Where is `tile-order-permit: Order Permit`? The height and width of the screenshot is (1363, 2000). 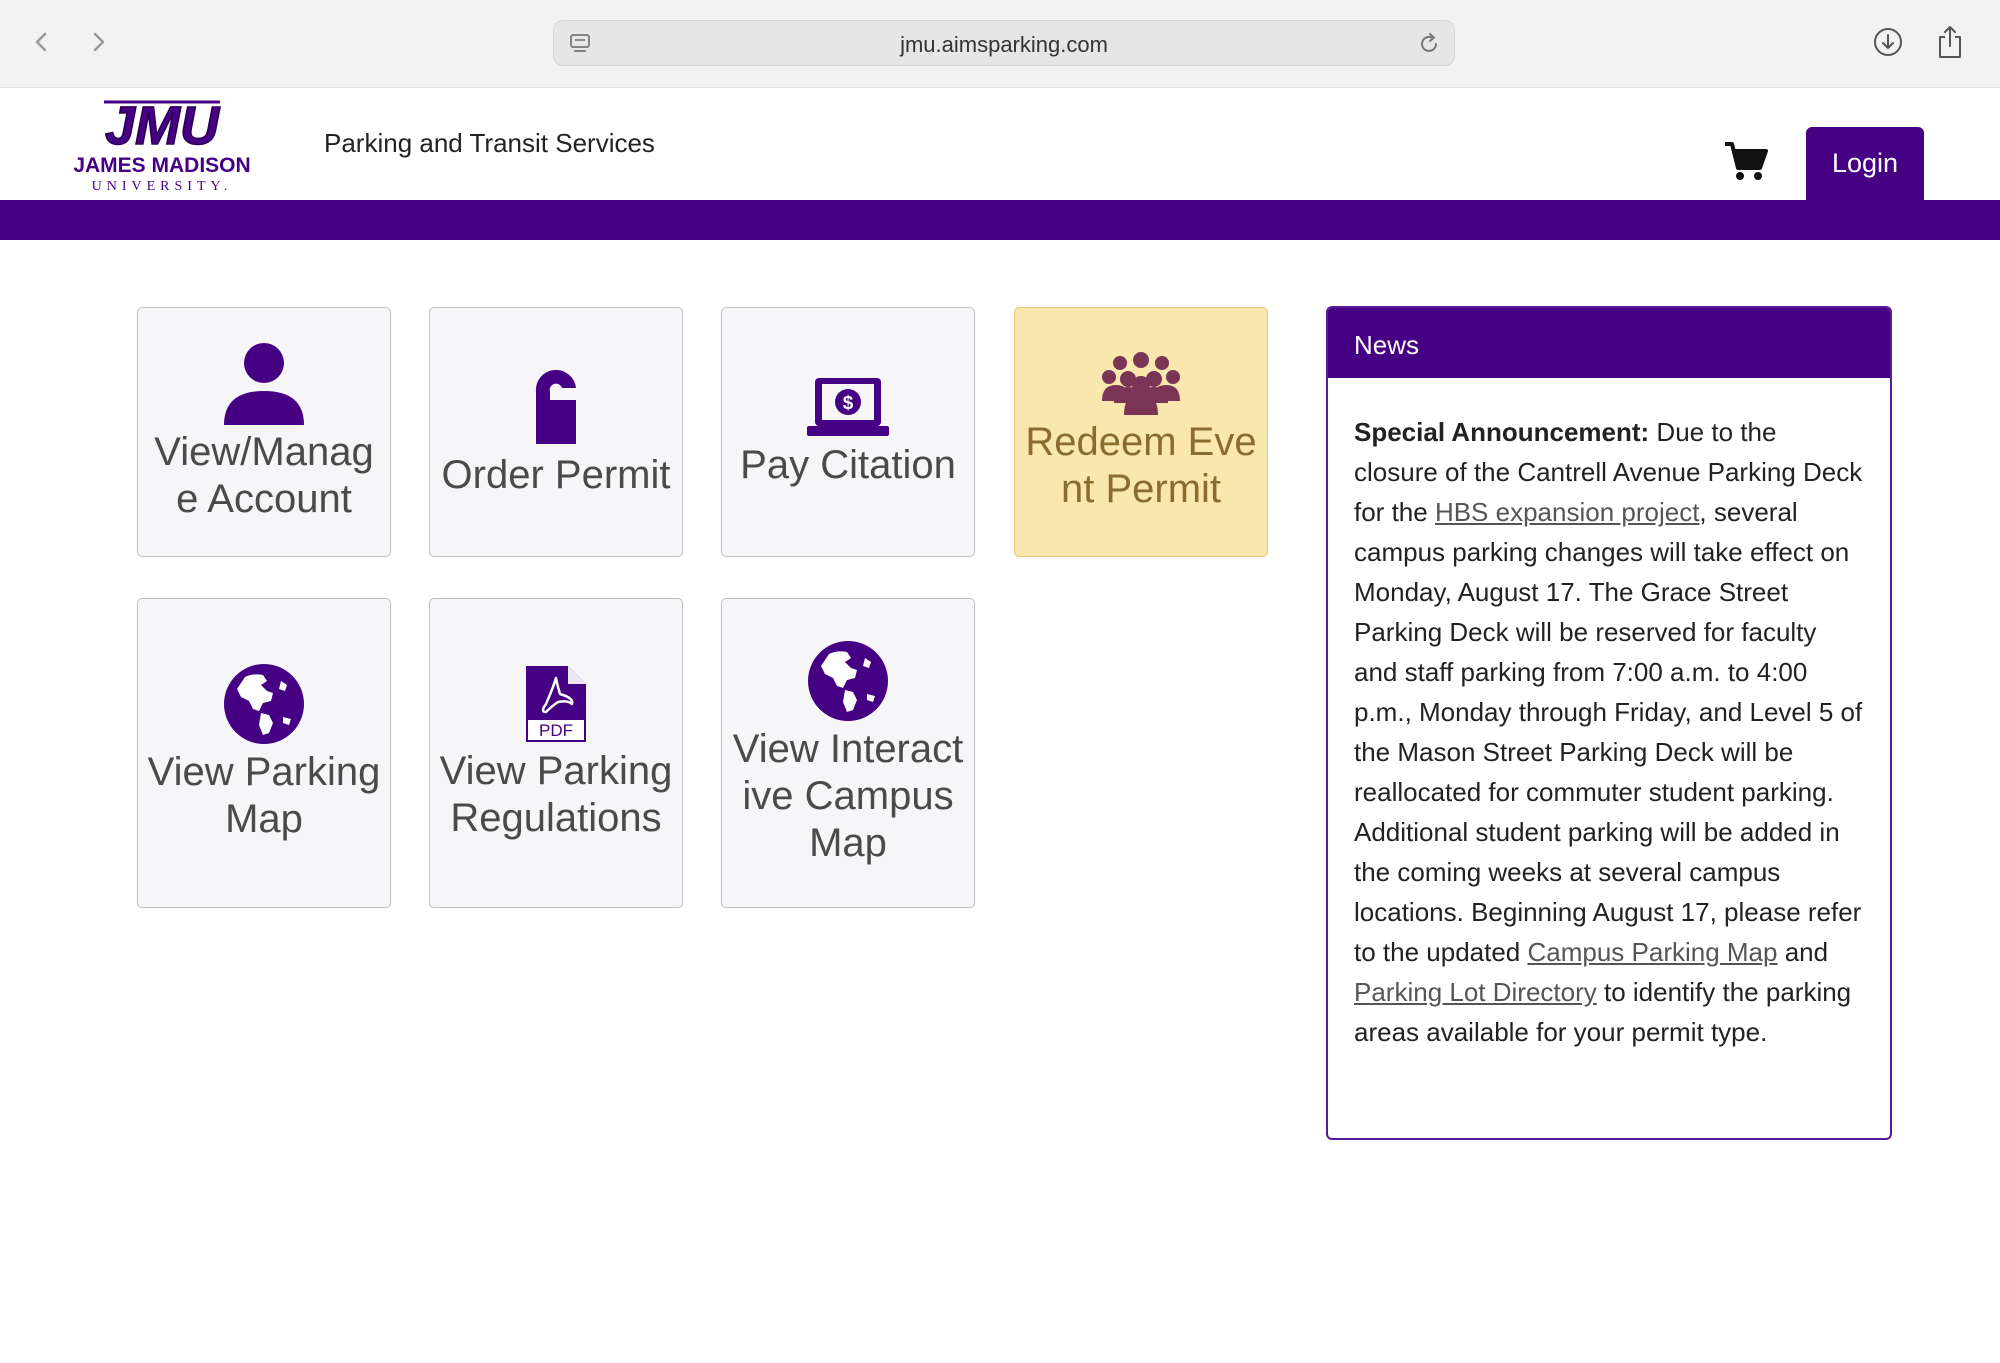
tile-order-permit: Order Permit is located at coordinates (556, 432).